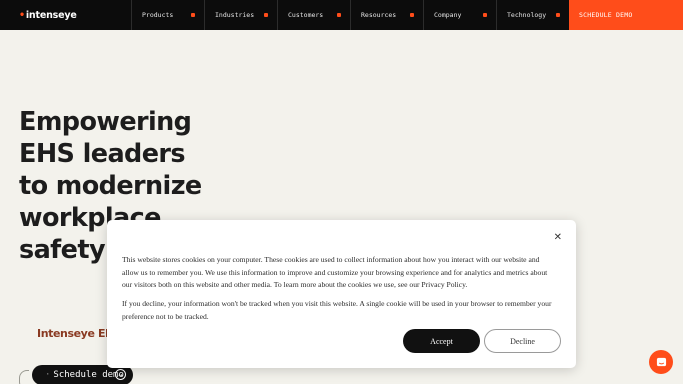 The height and width of the screenshot is (384, 683). I want to click on nav-item-label: Customers, so click(306, 15).